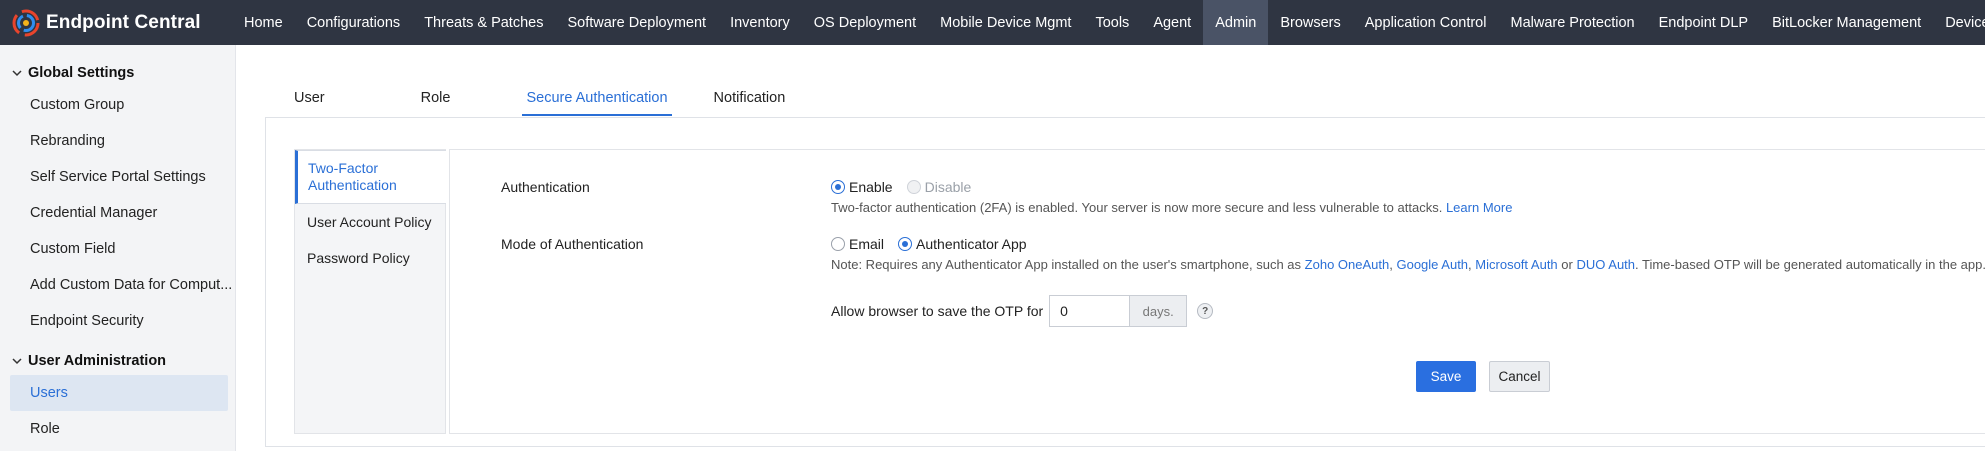 This screenshot has width=1985, height=451. What do you see at coordinates (1426, 22) in the screenshot?
I see `nav-application-control: Application Control` at bounding box center [1426, 22].